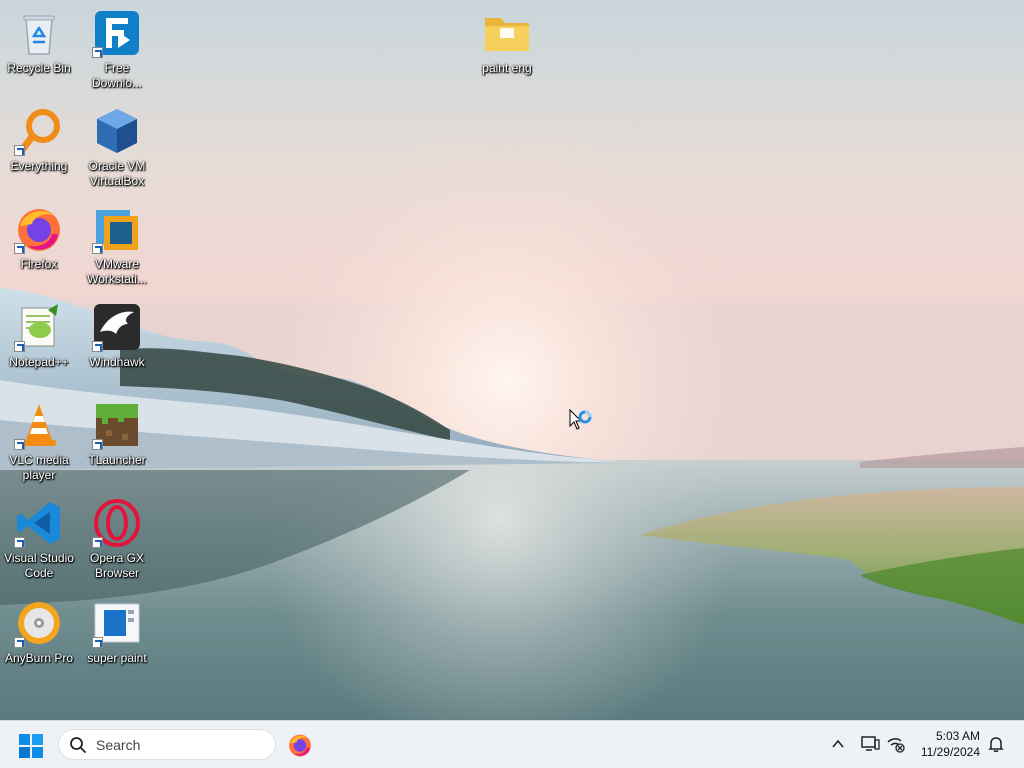 This screenshot has width=1024, height=768. Describe the element at coordinates (896, 744) in the screenshot. I see `network-disconnected-icon` at that location.